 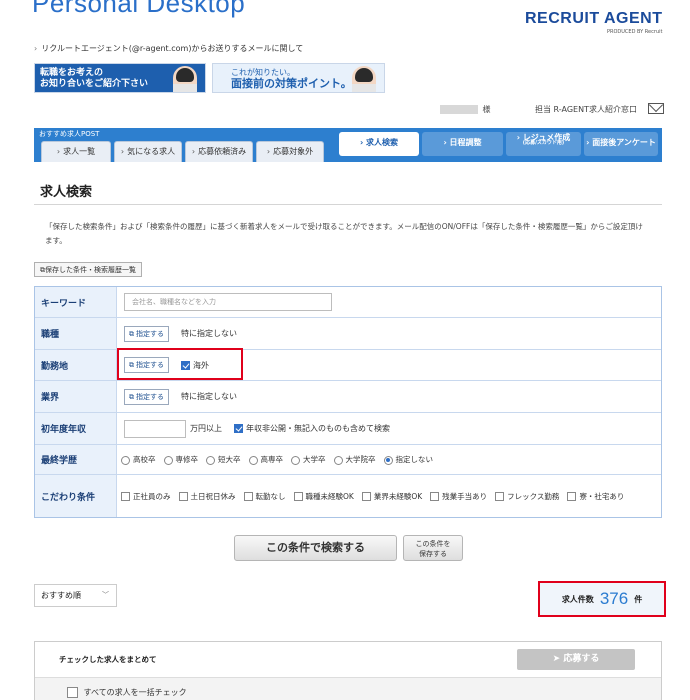 I want to click on preference-label: 職種未経験OK, so click(x=329, y=496).